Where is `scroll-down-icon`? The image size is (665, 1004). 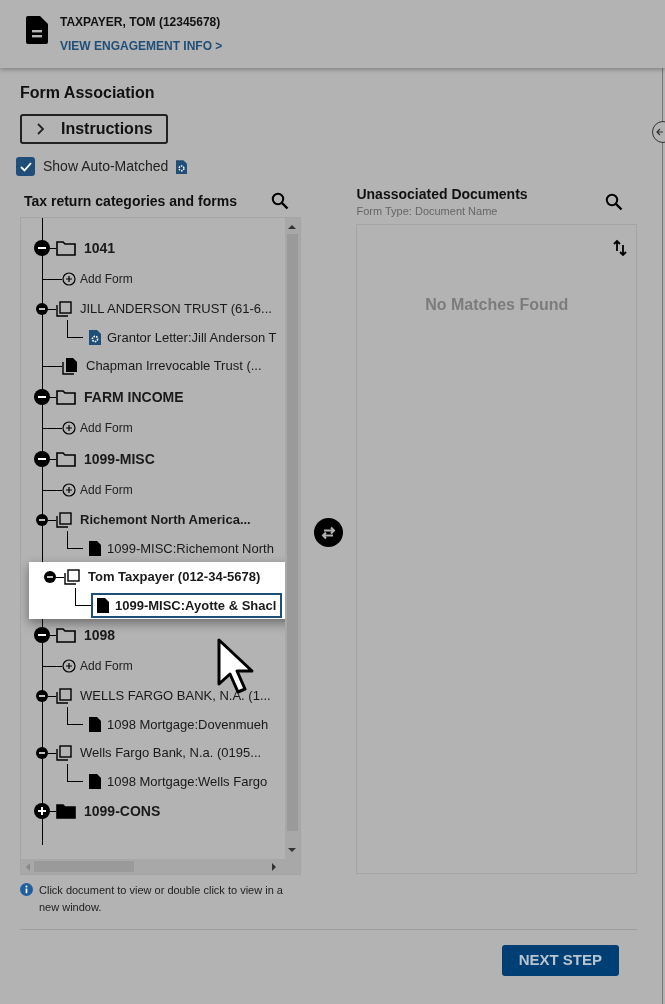
scroll-down-icon is located at coordinates (292, 850).